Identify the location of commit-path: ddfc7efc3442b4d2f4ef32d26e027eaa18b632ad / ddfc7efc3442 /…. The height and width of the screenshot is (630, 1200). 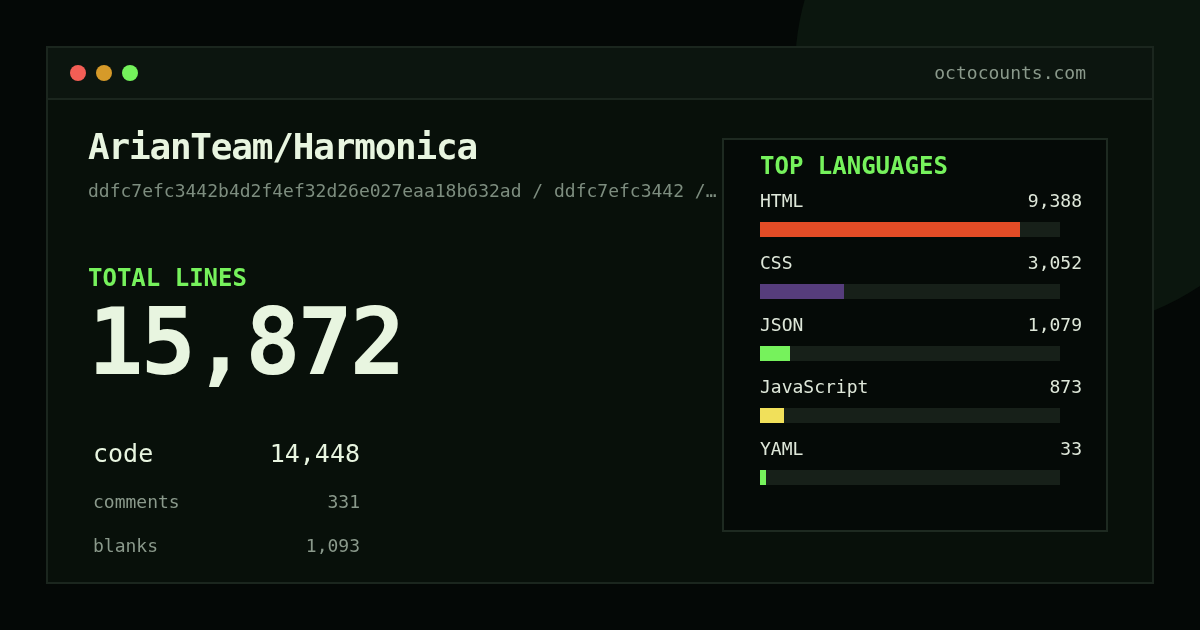
(402, 191).